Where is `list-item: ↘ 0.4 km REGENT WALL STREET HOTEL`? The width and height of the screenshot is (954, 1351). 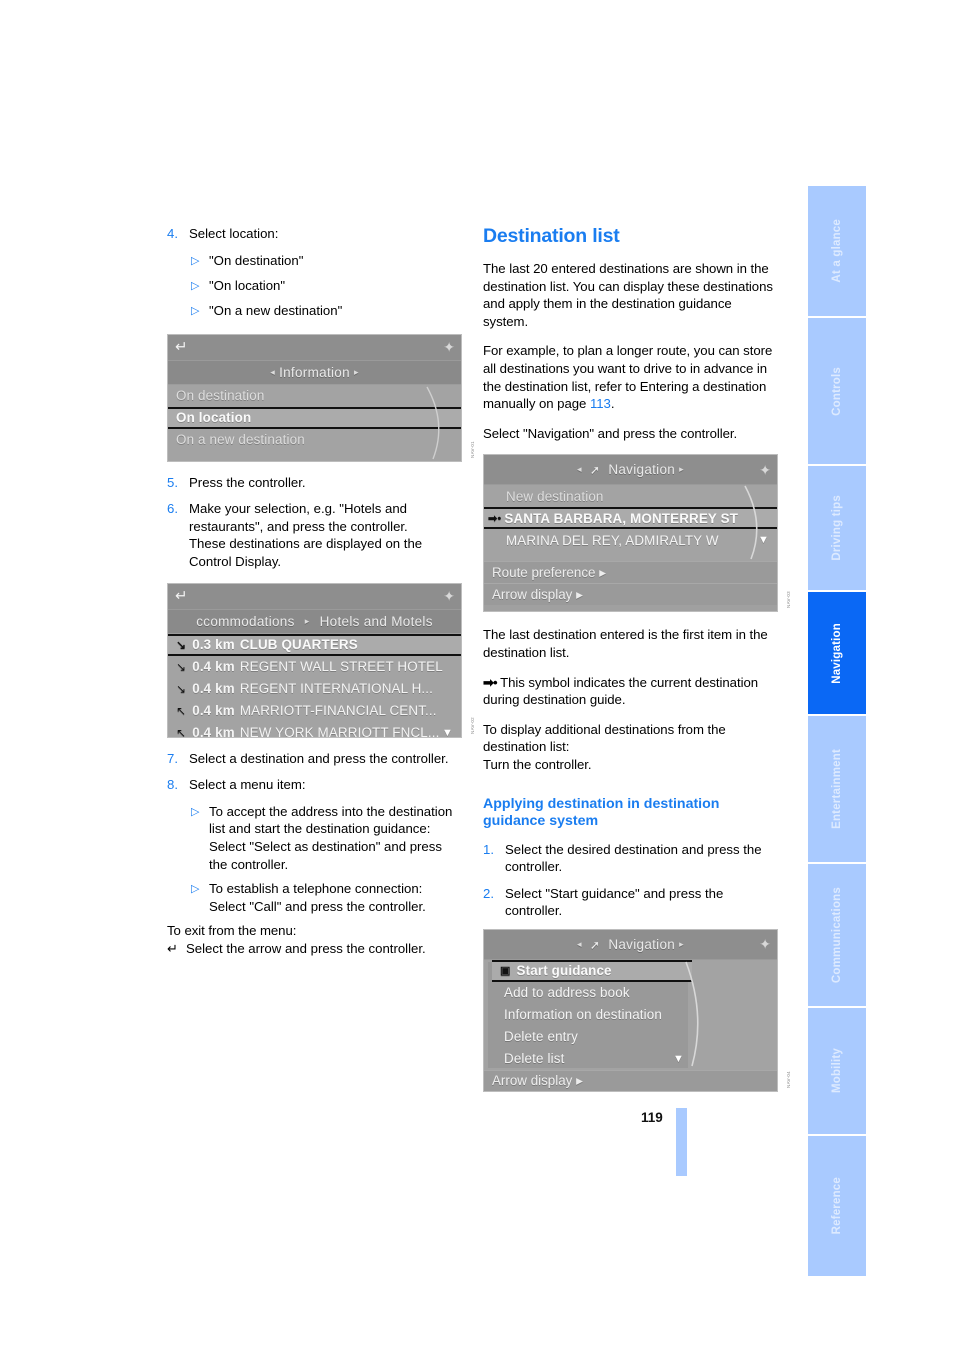
list-item: ↘ 0.4 km REGENT WALL STREET HOTEL is located at coordinates (314, 667).